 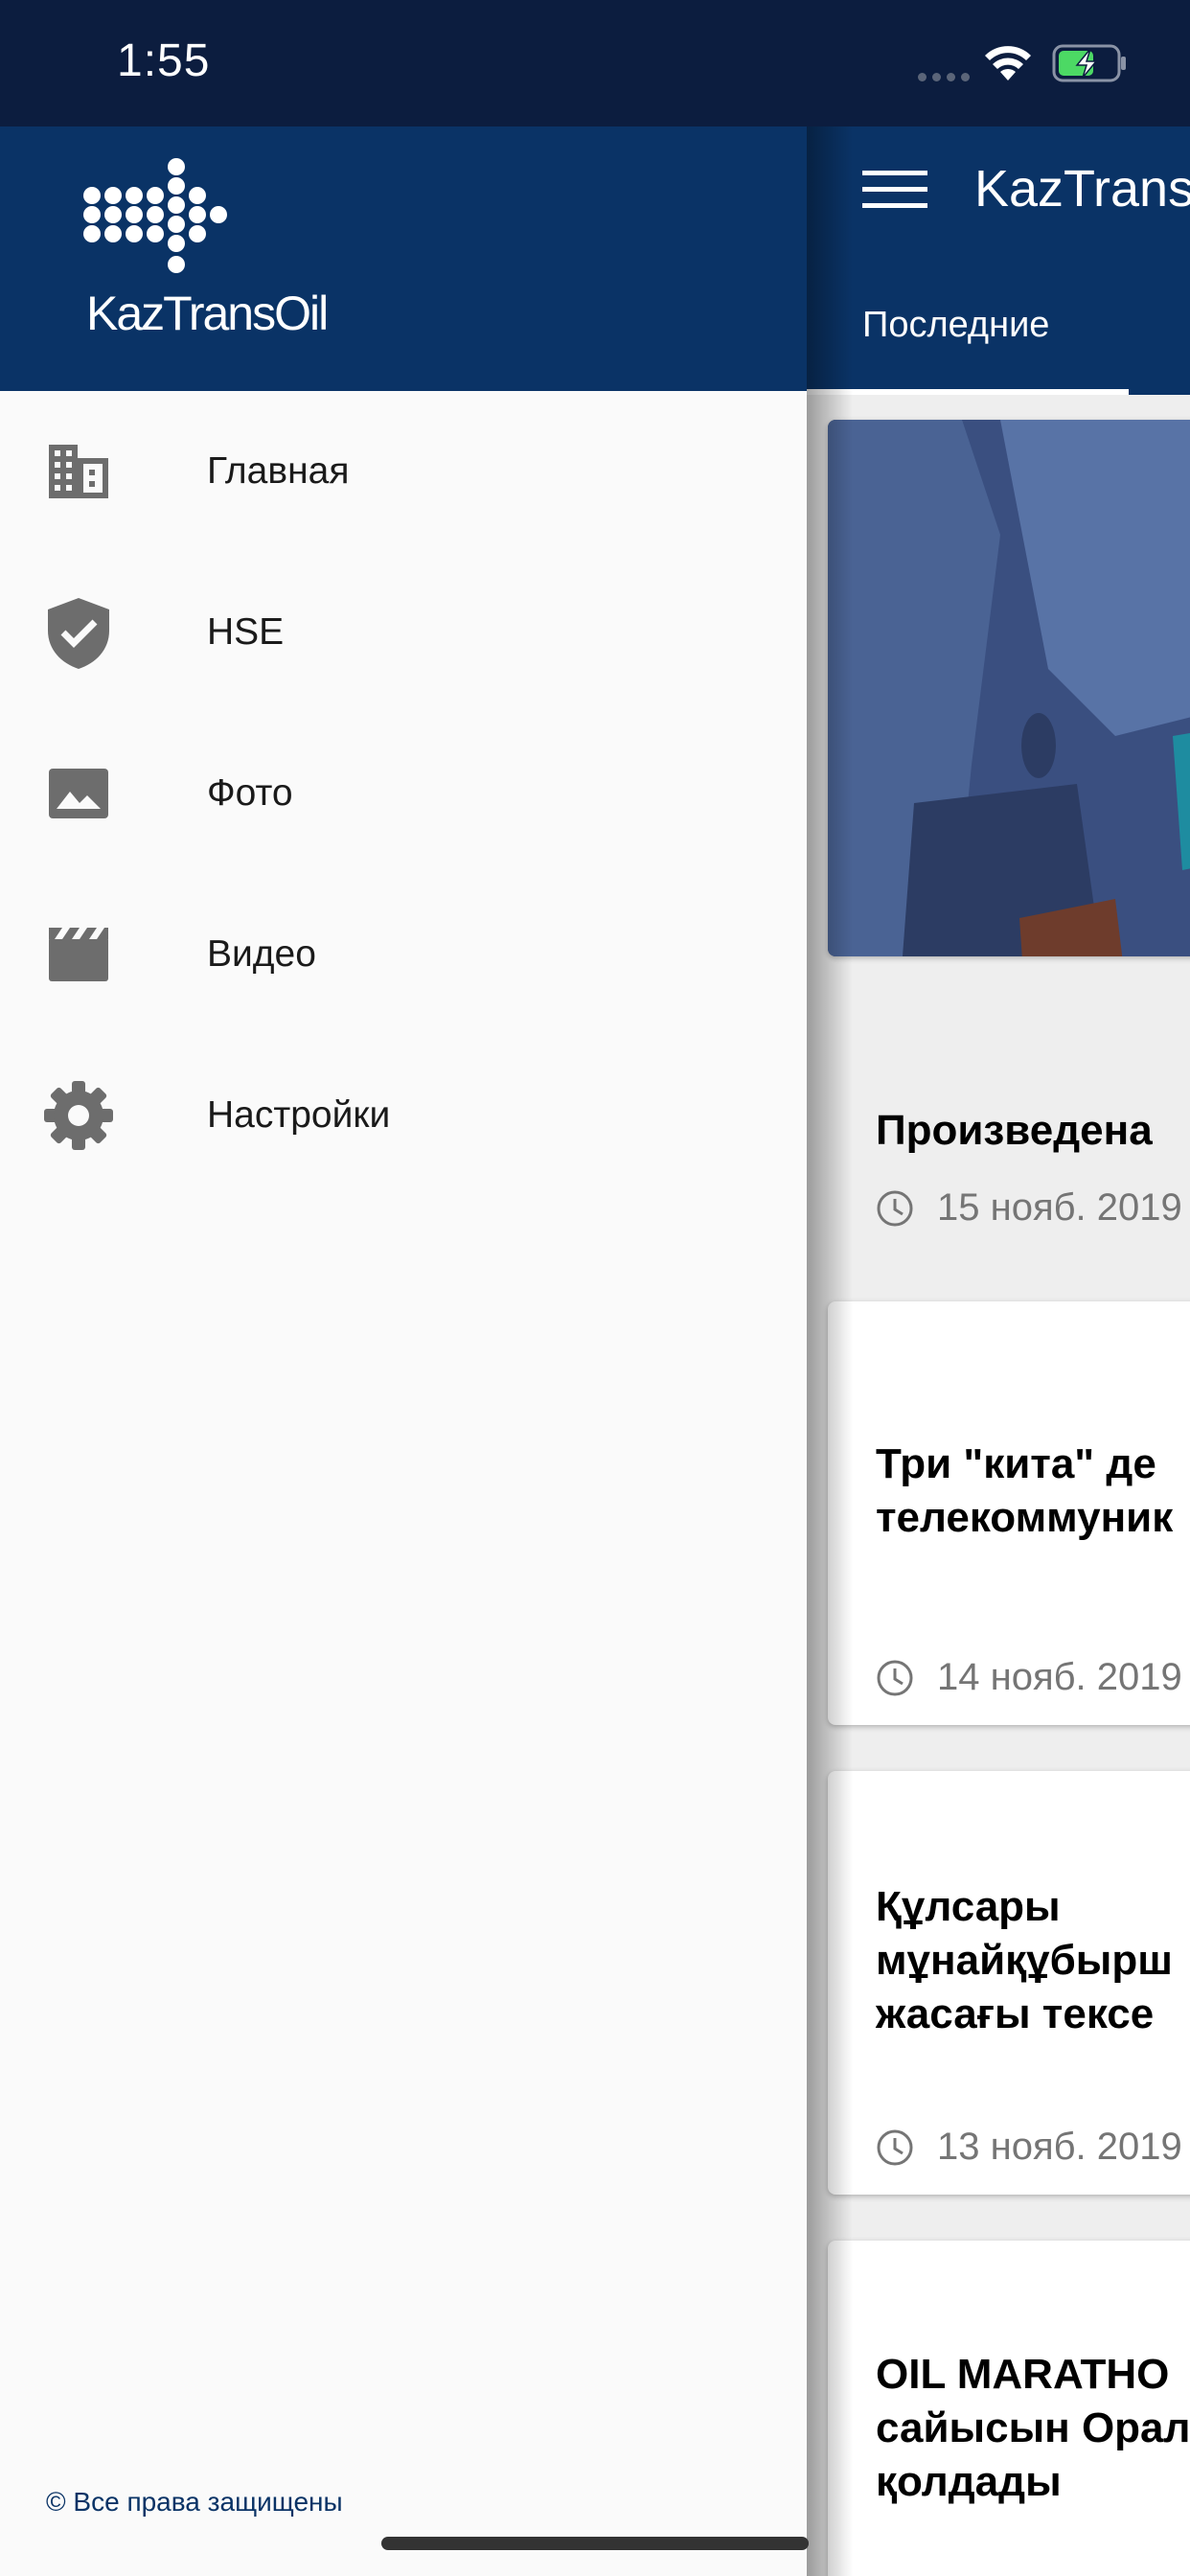 I want to click on logo-text: KazTransOil, so click(x=207, y=313).